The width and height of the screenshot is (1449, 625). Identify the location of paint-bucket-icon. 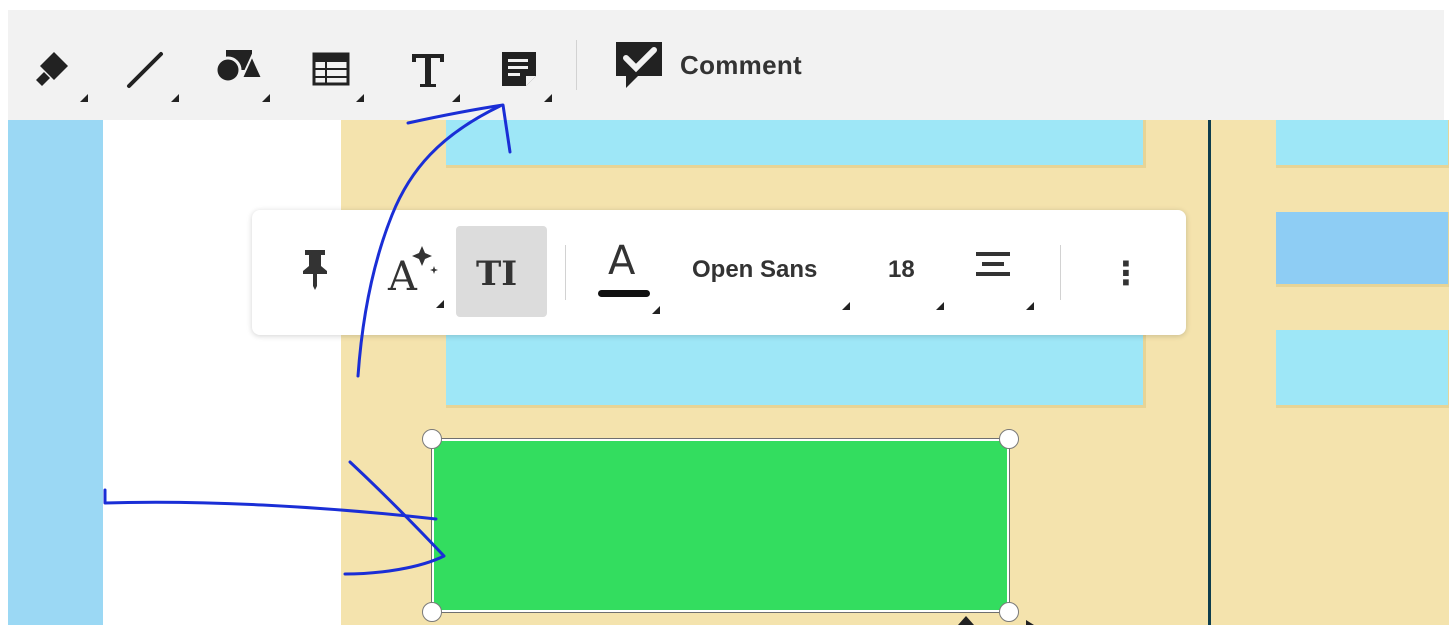
(52, 69).